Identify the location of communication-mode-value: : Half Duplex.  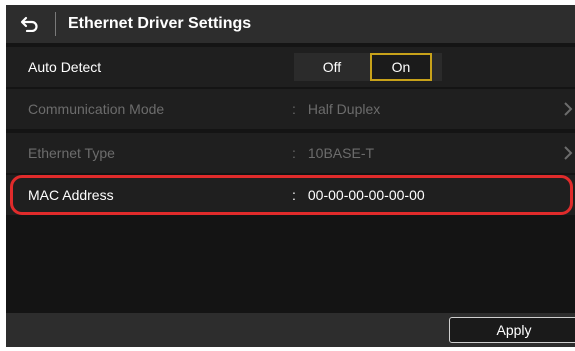
(336, 109).